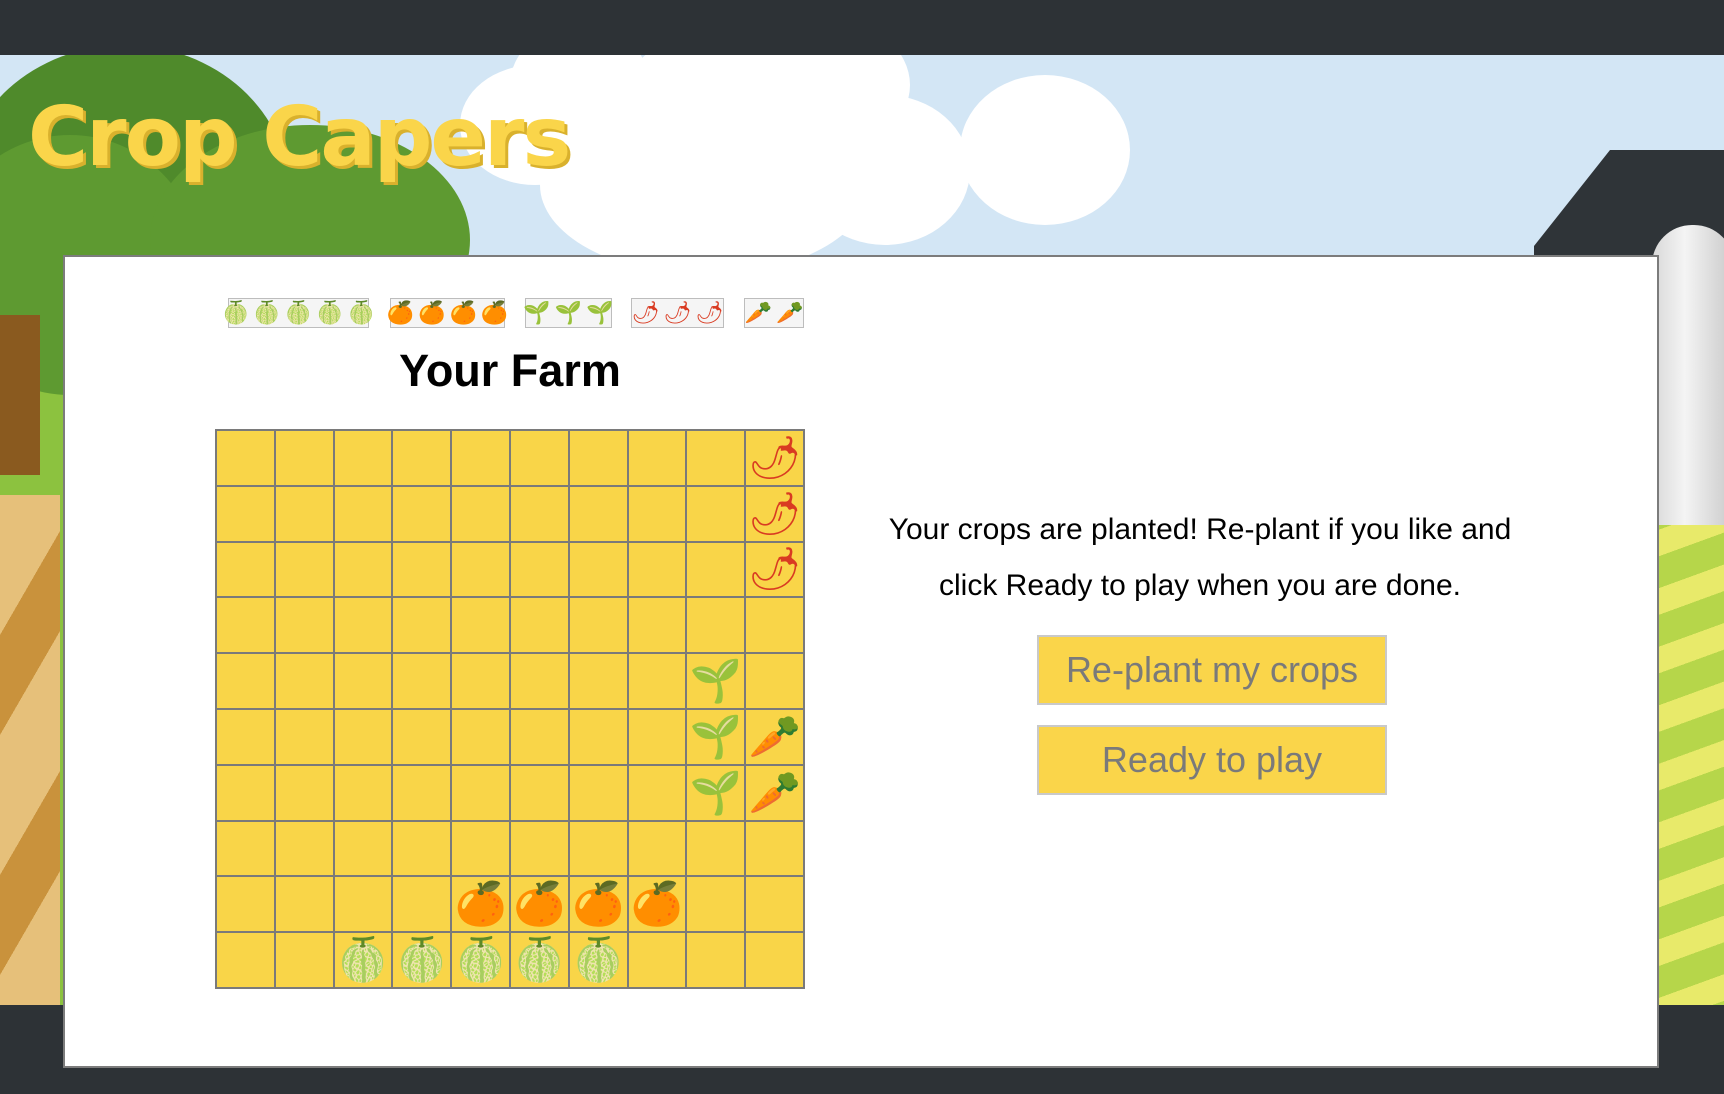 The image size is (1724, 1094). Describe the element at coordinates (1212, 760) in the screenshot. I see `ready-to-play-button: Ready to play` at that location.